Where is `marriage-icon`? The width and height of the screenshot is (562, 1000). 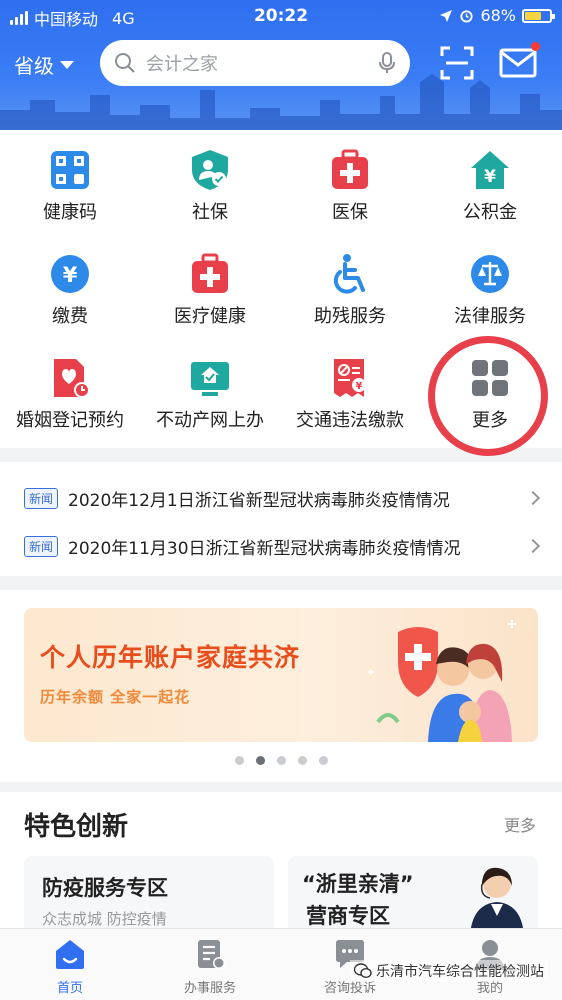 marriage-icon is located at coordinates (72, 378).